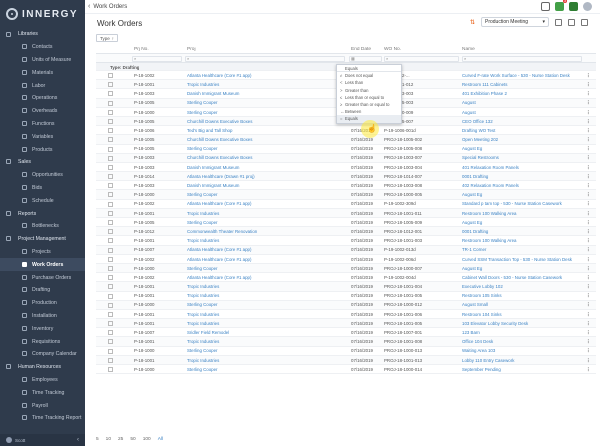 Image resolution: width=600 pixels, height=446 pixels. What do you see at coordinates (42, 60) in the screenshot?
I see `sidebar-item-units-of-measure: Units of Measure` at bounding box center [42, 60].